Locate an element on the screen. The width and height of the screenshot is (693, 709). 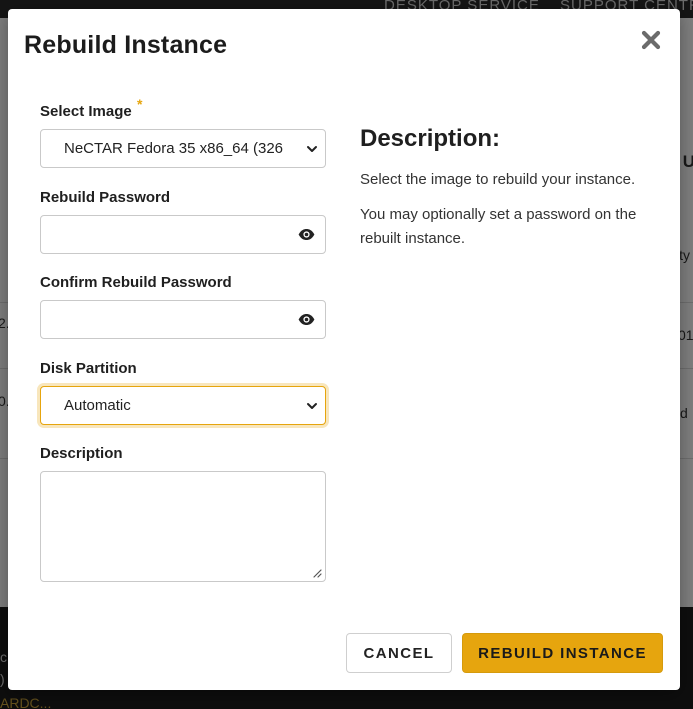
confirm-password-label: Confirm Rebuild Password is located at coordinates (136, 282).